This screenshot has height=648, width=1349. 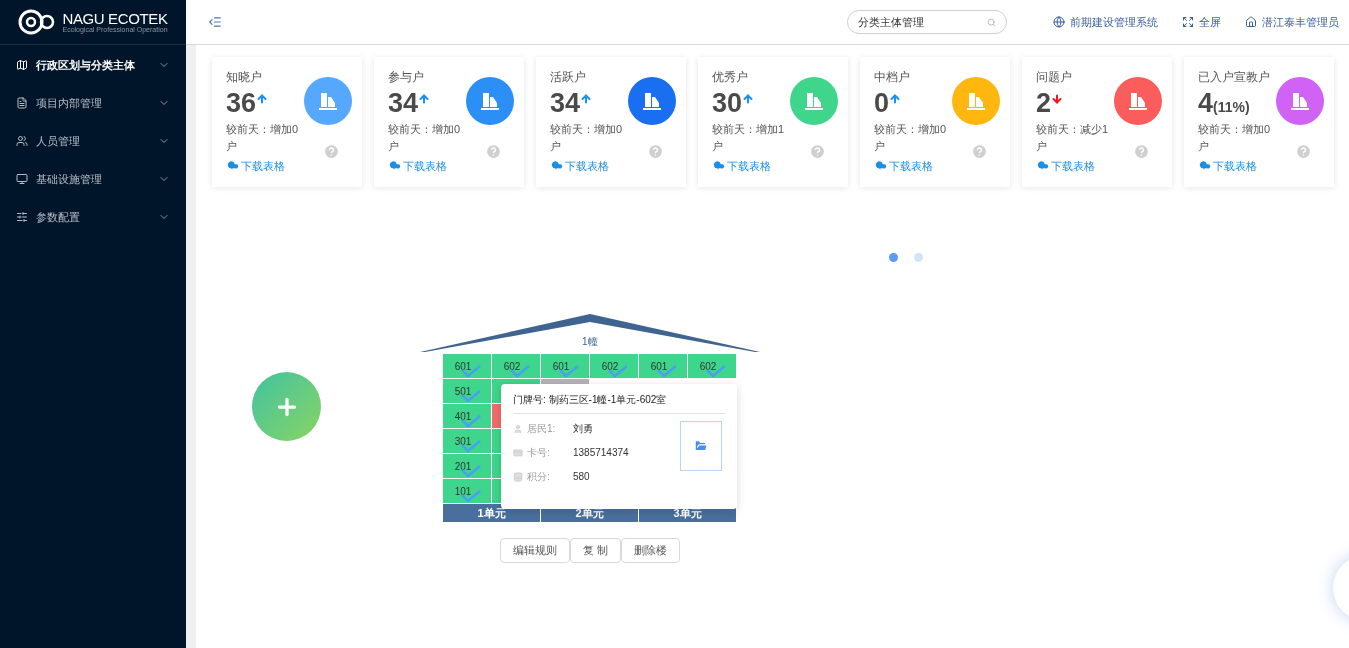 What do you see at coordinates (651, 550) in the screenshot?
I see `action-button: 删除楼` at bounding box center [651, 550].